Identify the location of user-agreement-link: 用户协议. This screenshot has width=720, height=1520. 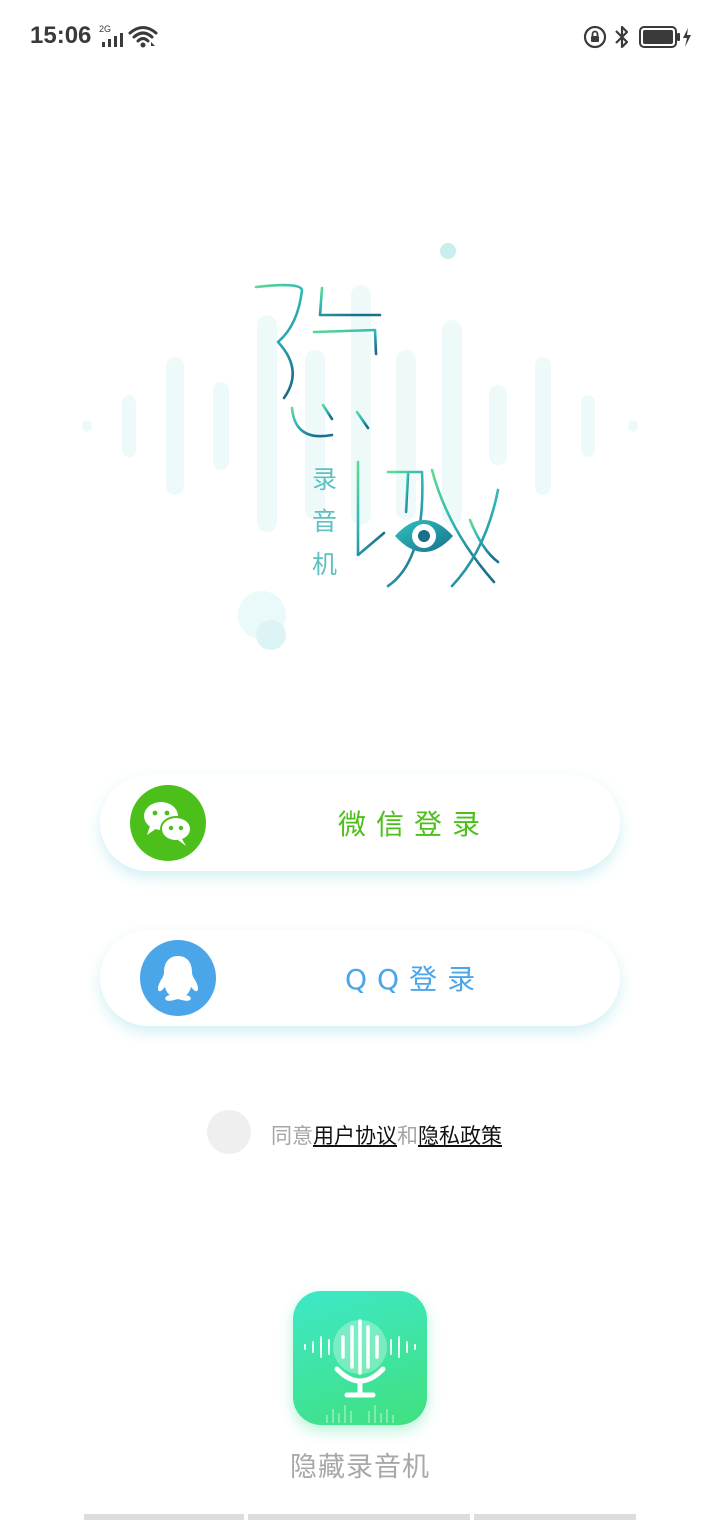
(355, 1136).